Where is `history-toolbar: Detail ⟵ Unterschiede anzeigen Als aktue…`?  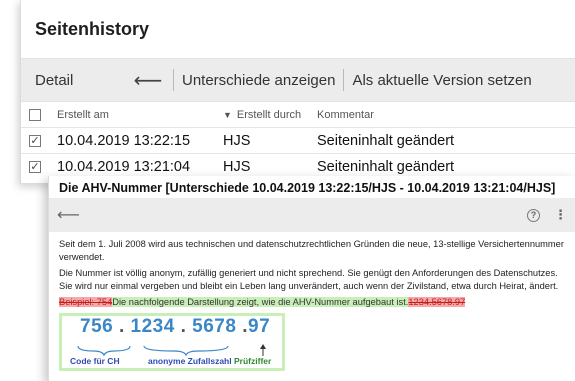
history-toolbar: Detail ⟵ Unterschiede anzeigen Als aktue… is located at coordinates (298, 80).